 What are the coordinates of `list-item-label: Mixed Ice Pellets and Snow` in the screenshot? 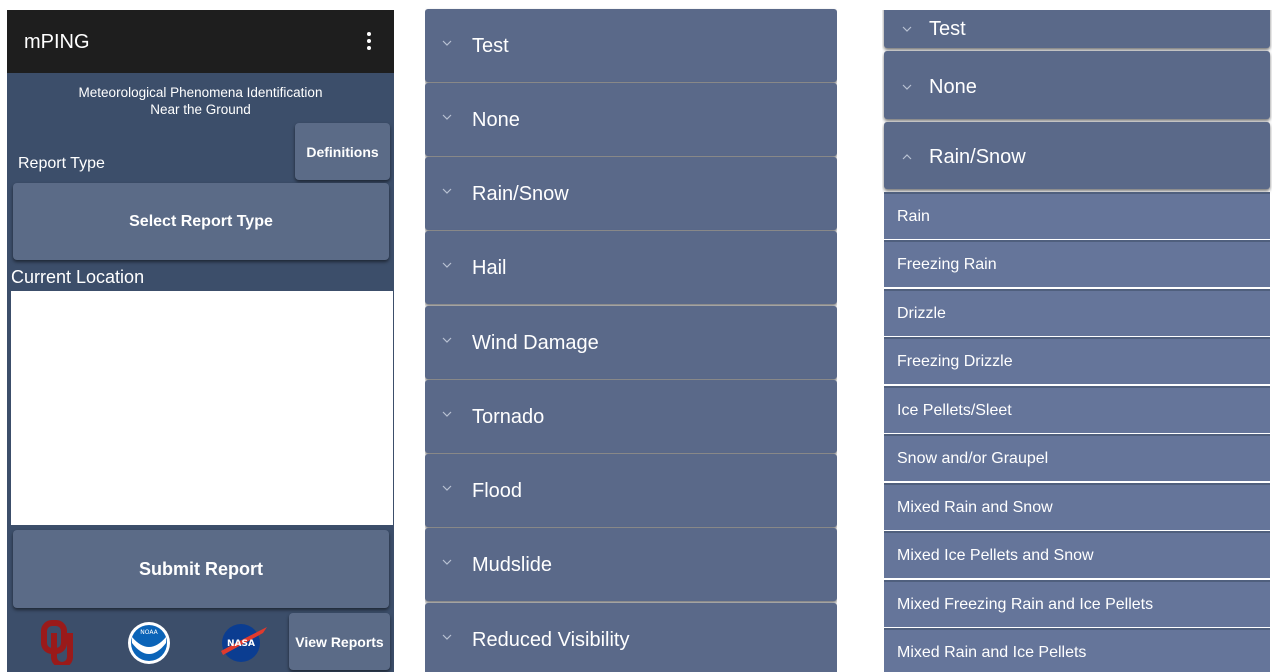 It's located at (995, 555).